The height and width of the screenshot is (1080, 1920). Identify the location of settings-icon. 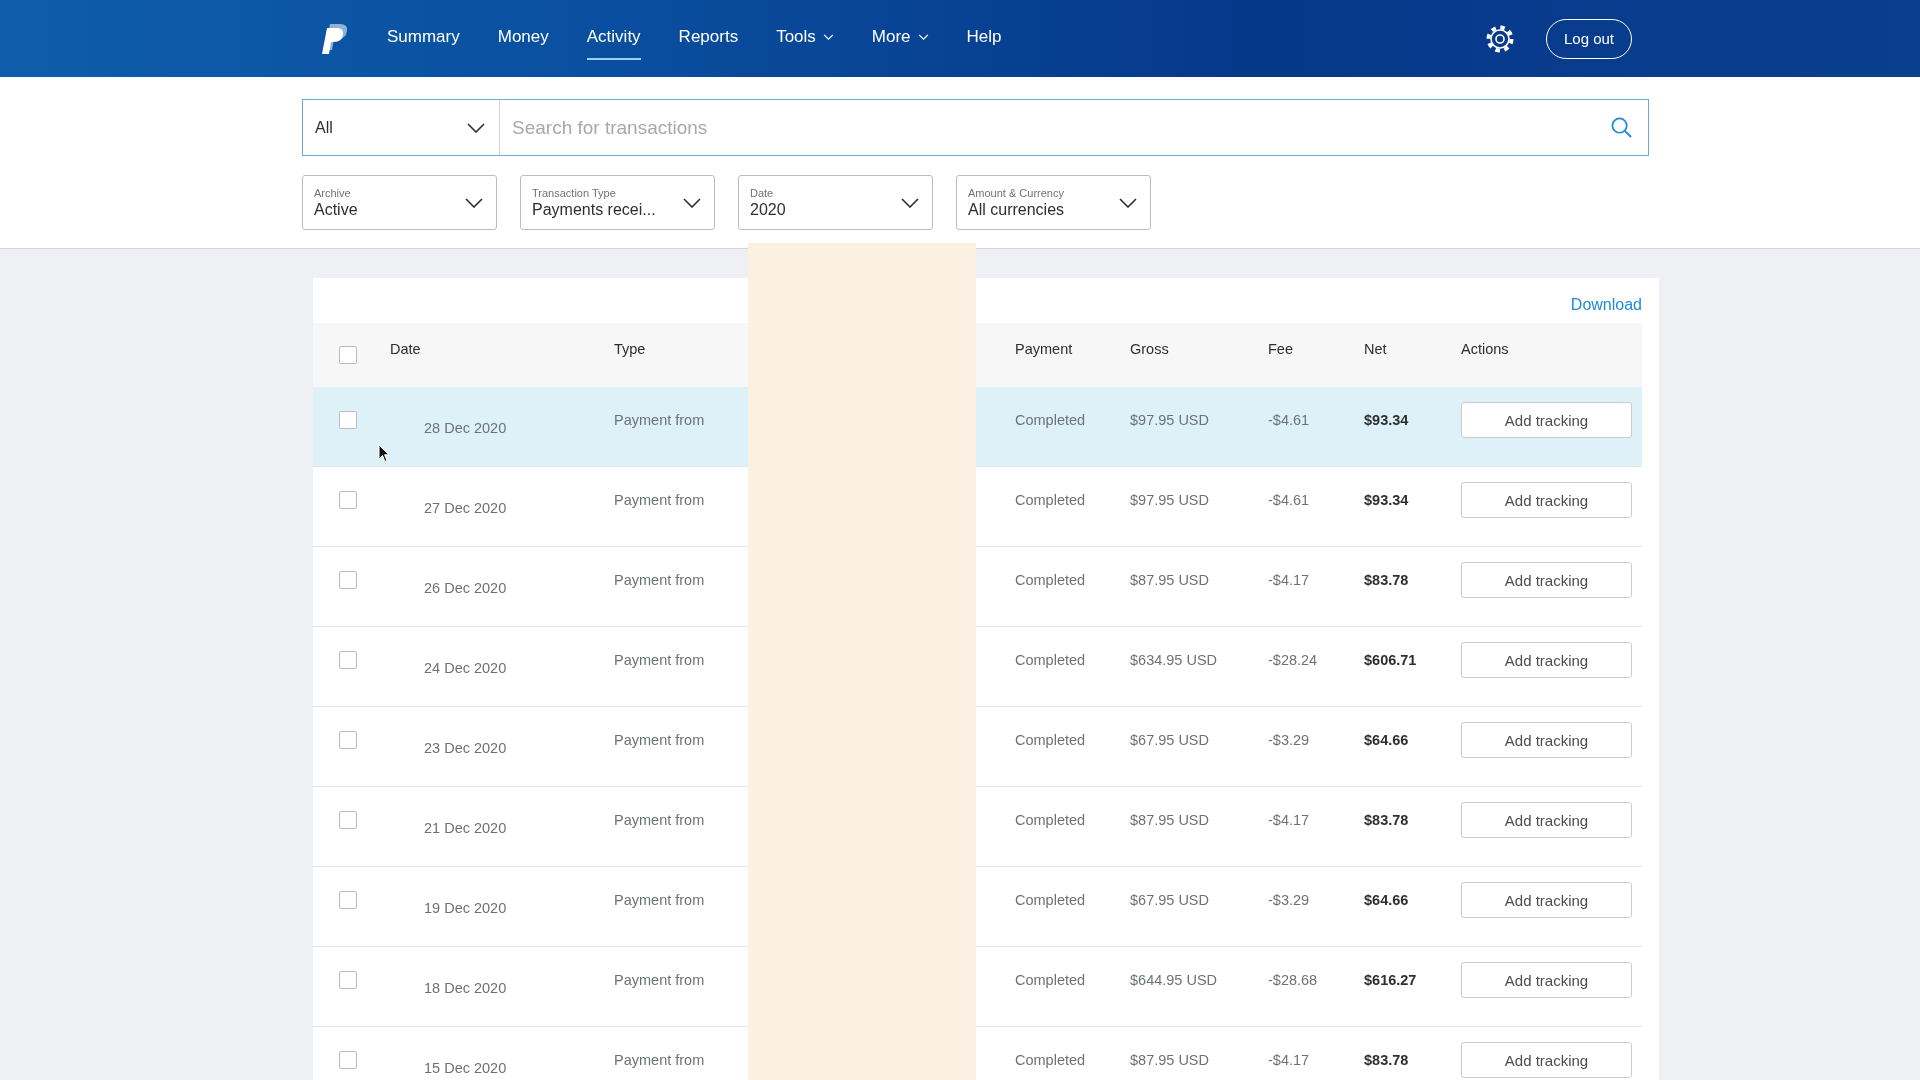
(1500, 38).